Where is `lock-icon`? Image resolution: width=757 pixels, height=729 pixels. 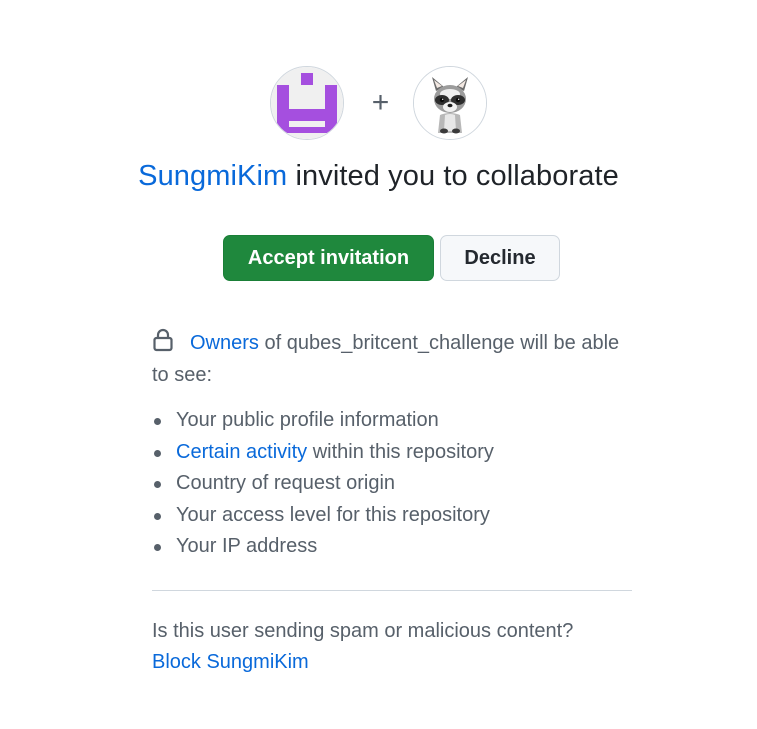
lock-icon is located at coordinates (163, 340).